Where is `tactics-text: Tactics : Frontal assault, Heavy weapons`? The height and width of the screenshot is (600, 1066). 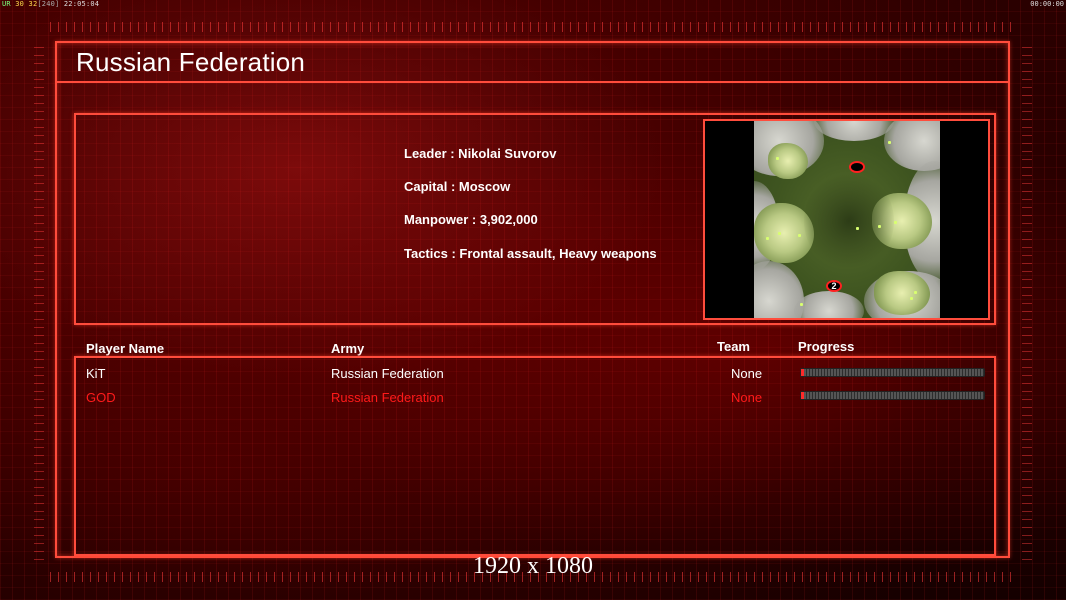
tactics-text: Tactics : Frontal assault, Heavy weapons is located at coordinates (530, 253).